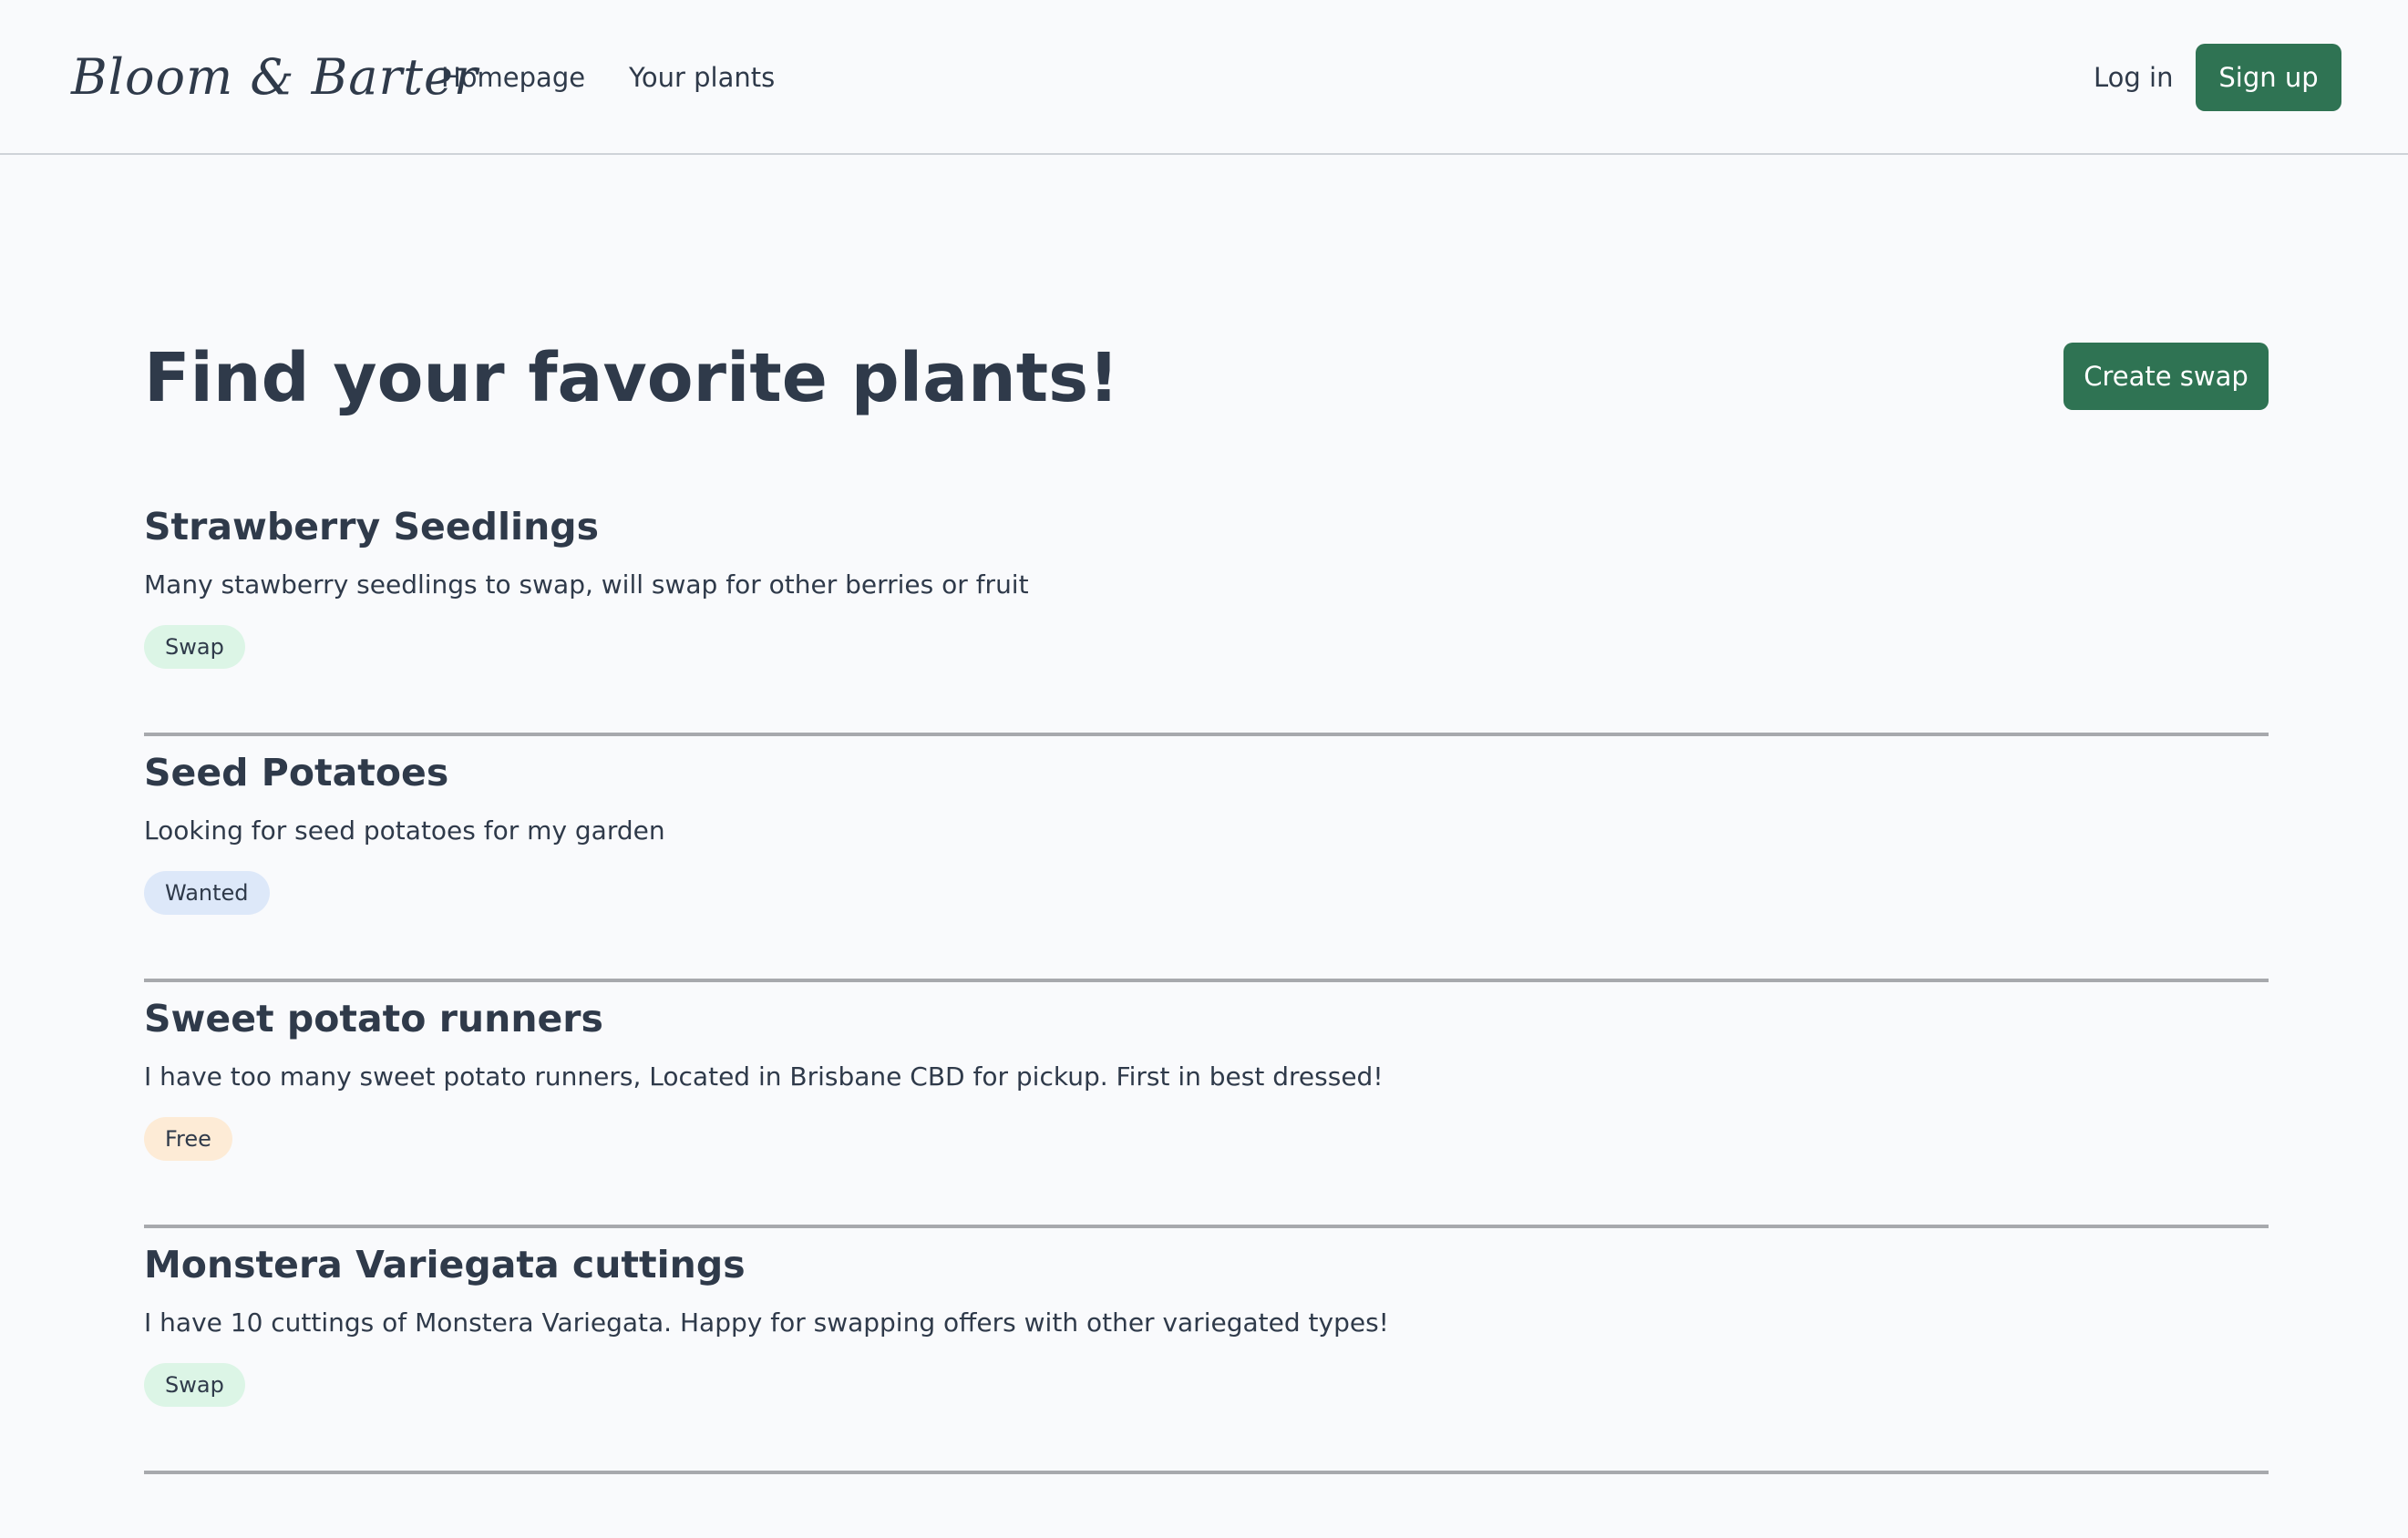  I want to click on sign-up-button: Sign up, so click(2269, 77).